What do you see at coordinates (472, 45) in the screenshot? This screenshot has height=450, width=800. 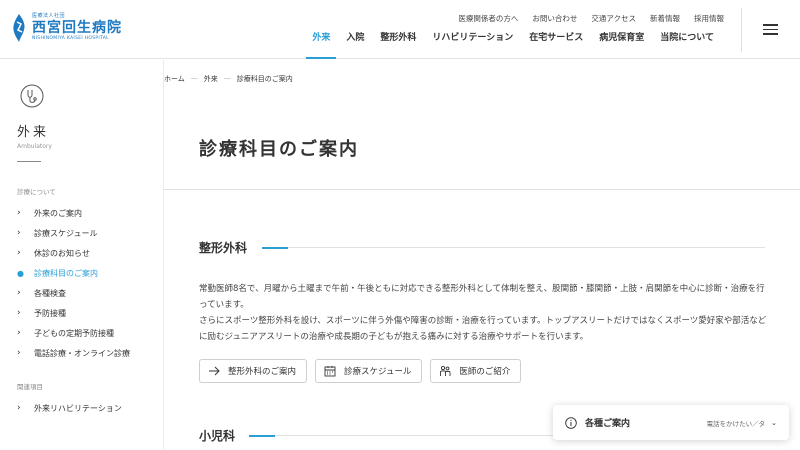 I see `nav-rehabilitation: リハビリテーション` at bounding box center [472, 45].